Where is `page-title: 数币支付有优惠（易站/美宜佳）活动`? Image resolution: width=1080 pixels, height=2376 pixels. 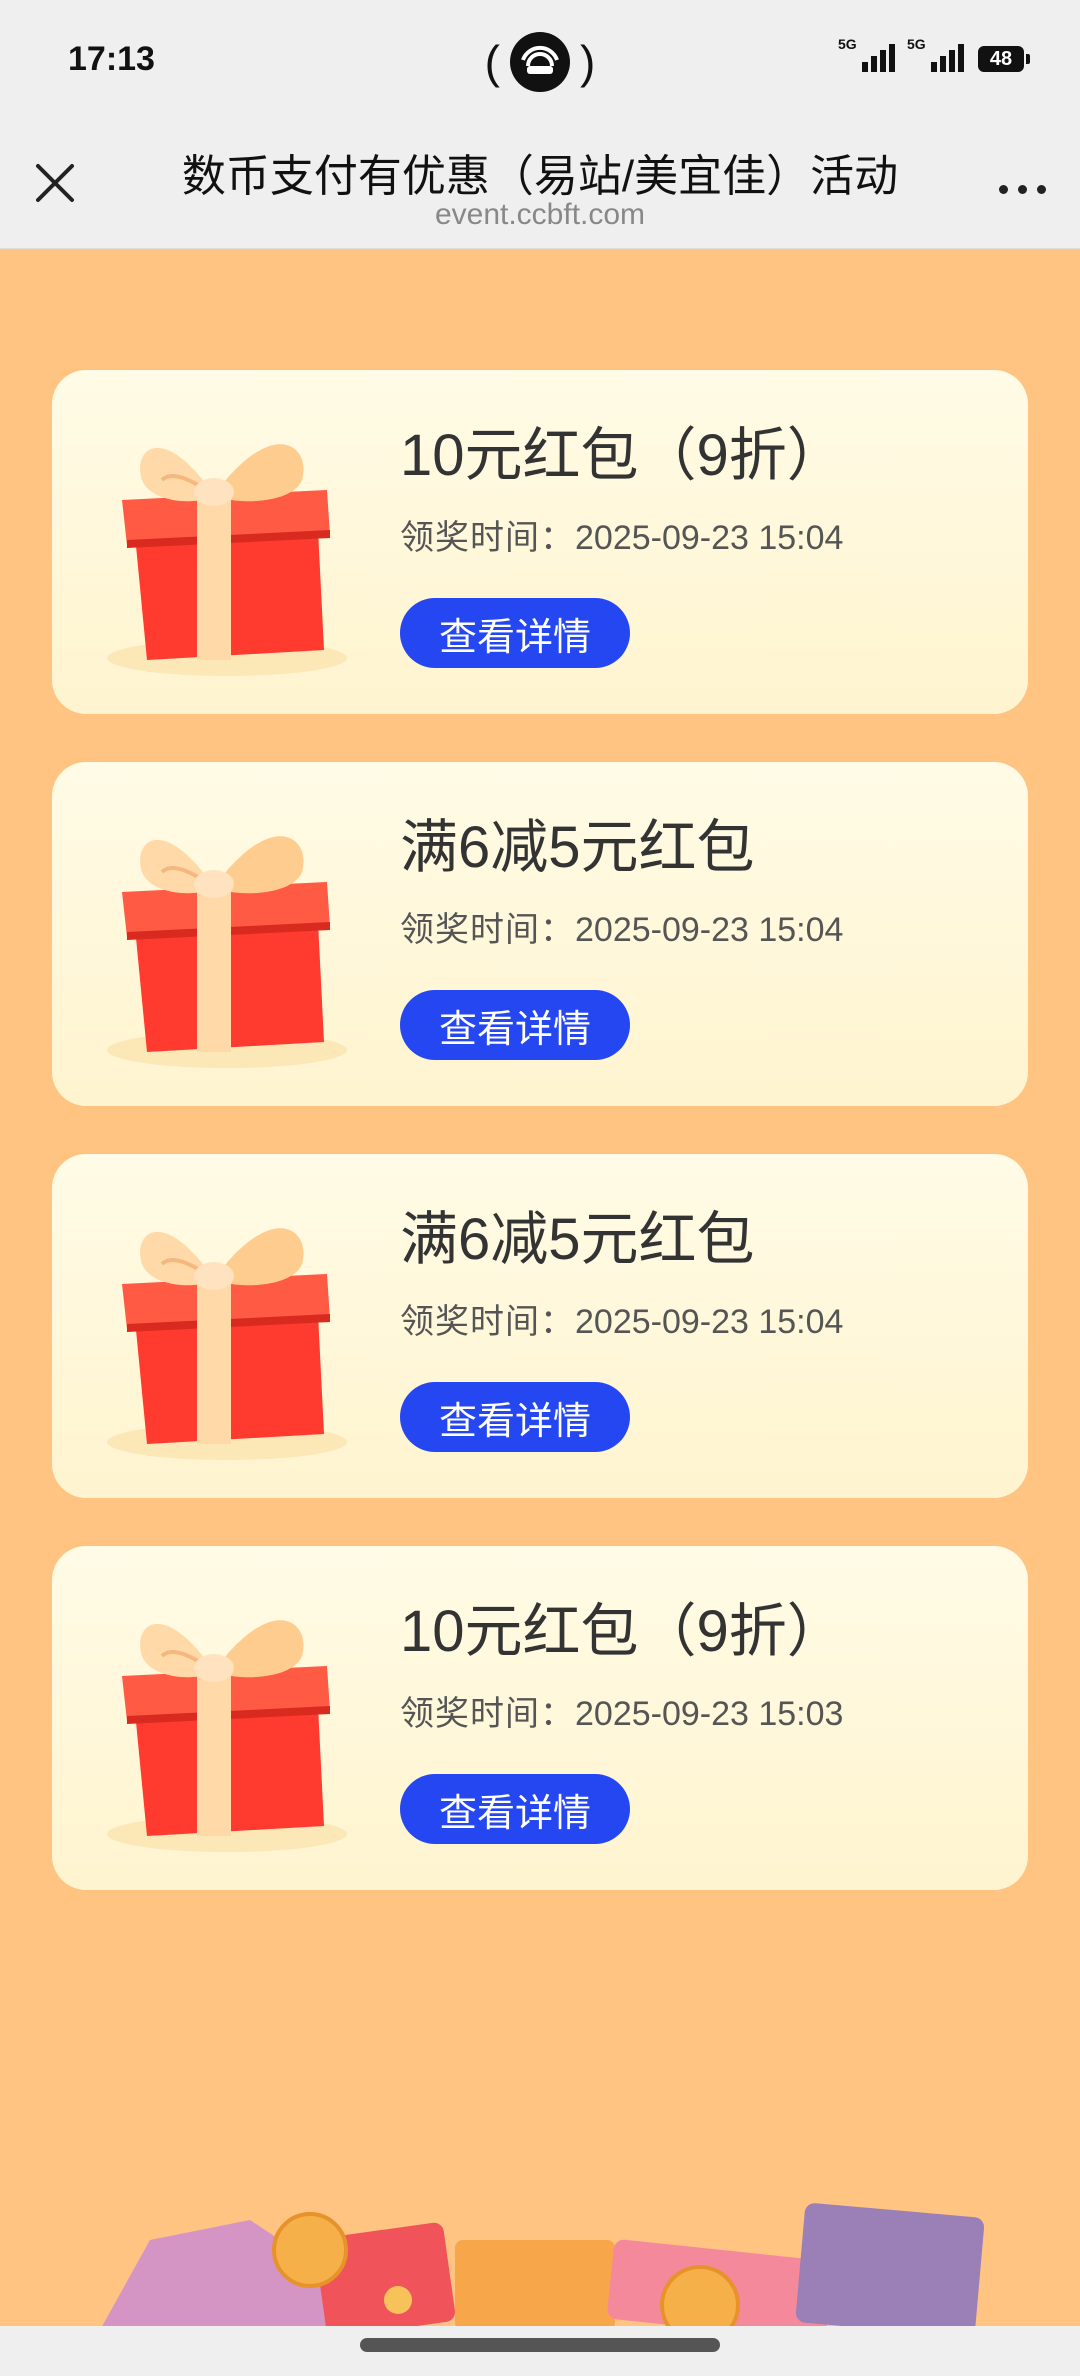 page-title: 数币支付有优惠（易站/美宜佳）活动 is located at coordinates (540, 176).